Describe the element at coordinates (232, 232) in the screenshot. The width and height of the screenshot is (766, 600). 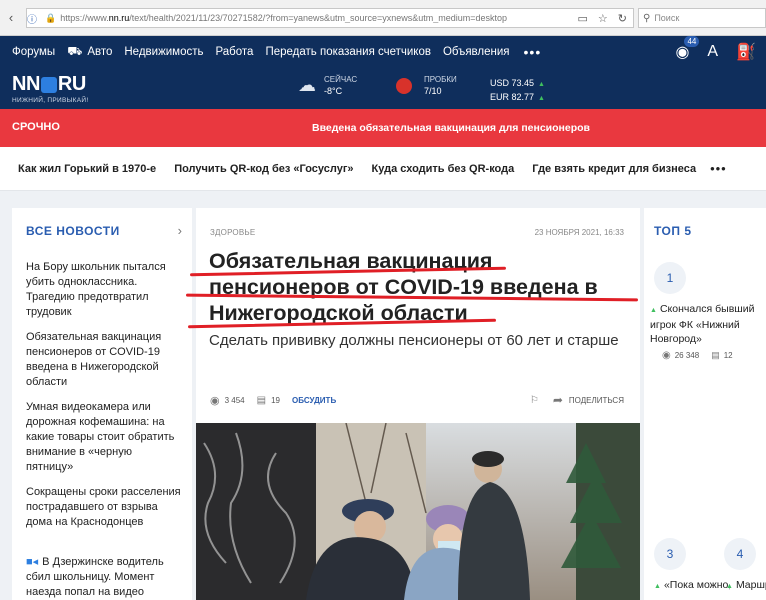
I see `article-rubric: ЗДОРОВЬЕ` at that location.